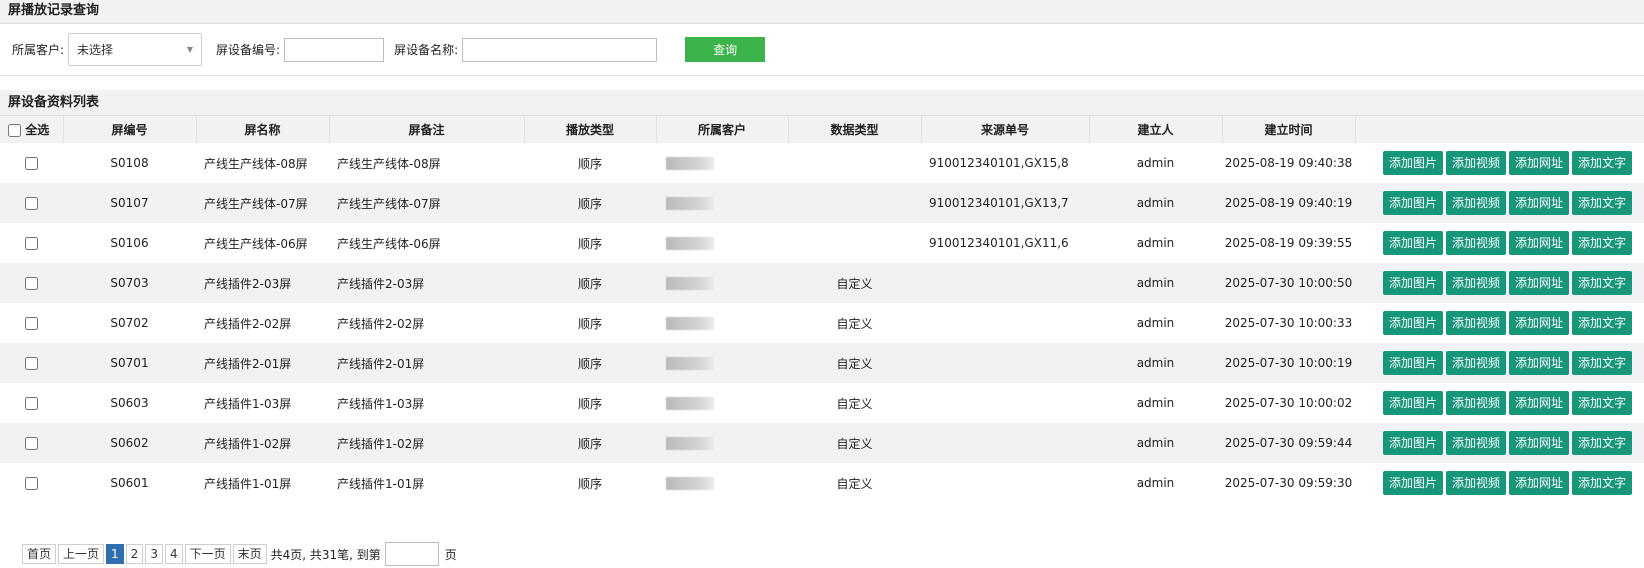 Image resolution: width=1644 pixels, height=568 pixels. I want to click on cell-device-note: 产线生产线体-06屏, so click(389, 243).